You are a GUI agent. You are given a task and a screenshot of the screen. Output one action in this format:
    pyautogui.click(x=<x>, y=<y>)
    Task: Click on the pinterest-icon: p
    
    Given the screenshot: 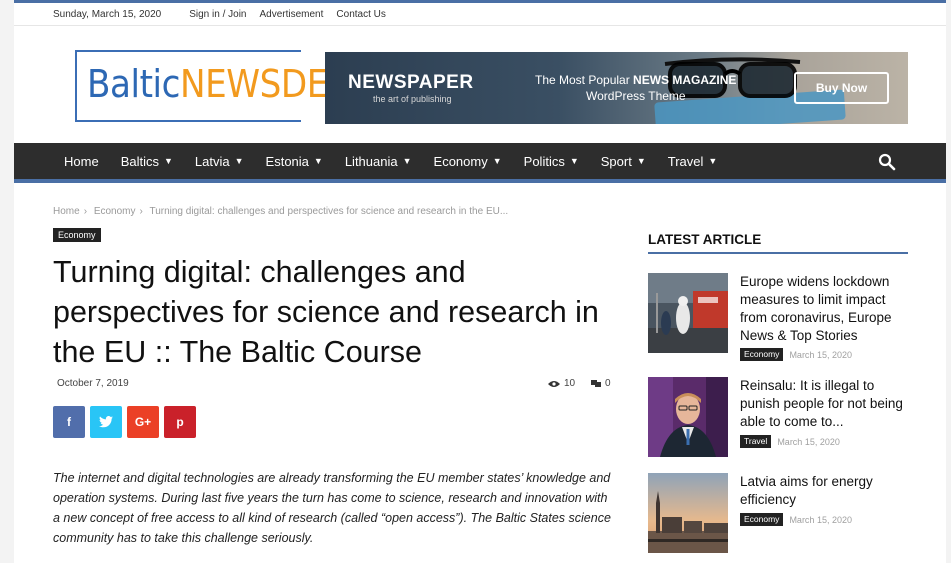 What is the action you would take?
    pyautogui.click(x=180, y=422)
    